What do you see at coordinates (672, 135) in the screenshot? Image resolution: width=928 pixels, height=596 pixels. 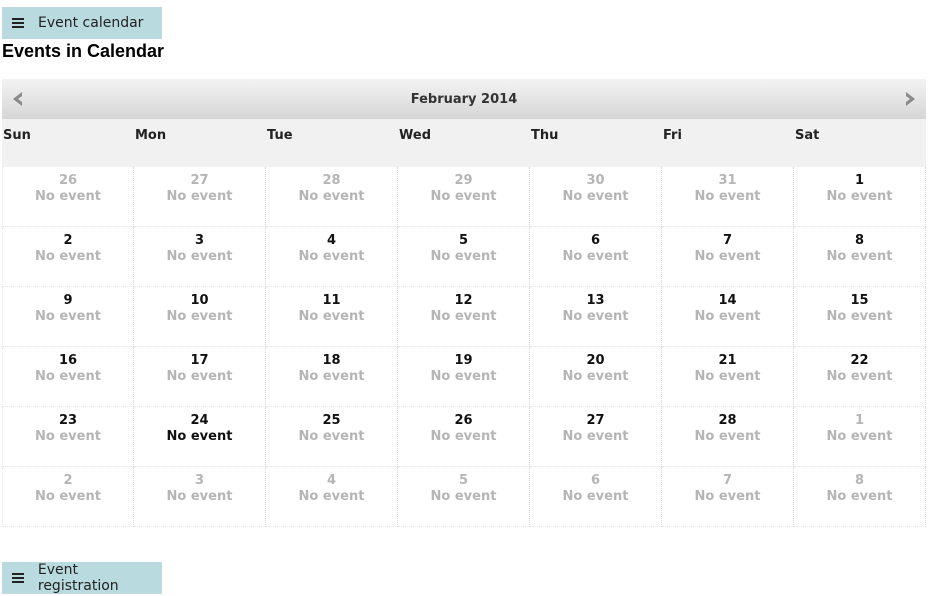 I see `weekday-label: Fri` at bounding box center [672, 135].